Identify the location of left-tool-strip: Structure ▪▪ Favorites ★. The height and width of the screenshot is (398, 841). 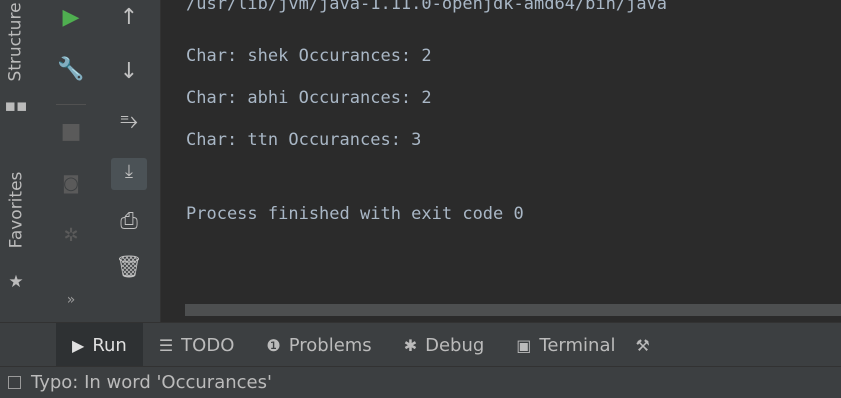
(22, 161).